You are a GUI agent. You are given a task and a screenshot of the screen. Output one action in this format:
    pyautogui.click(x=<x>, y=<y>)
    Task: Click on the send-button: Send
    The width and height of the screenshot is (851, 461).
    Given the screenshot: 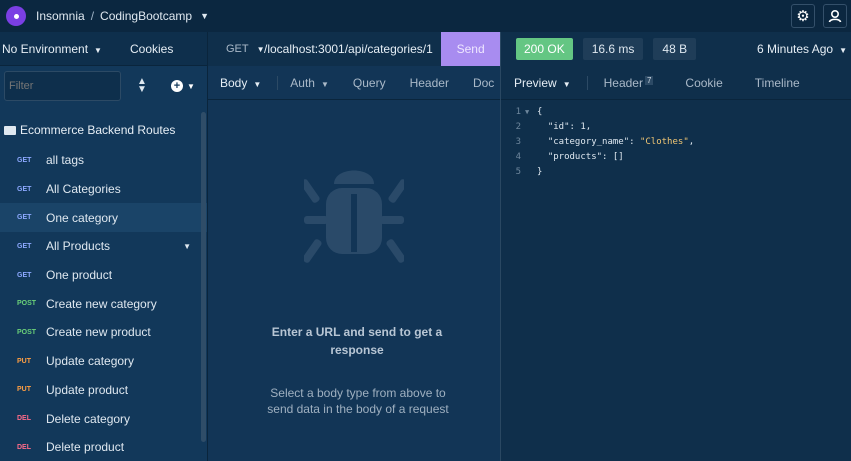 What is the action you would take?
    pyautogui.click(x=470, y=49)
    